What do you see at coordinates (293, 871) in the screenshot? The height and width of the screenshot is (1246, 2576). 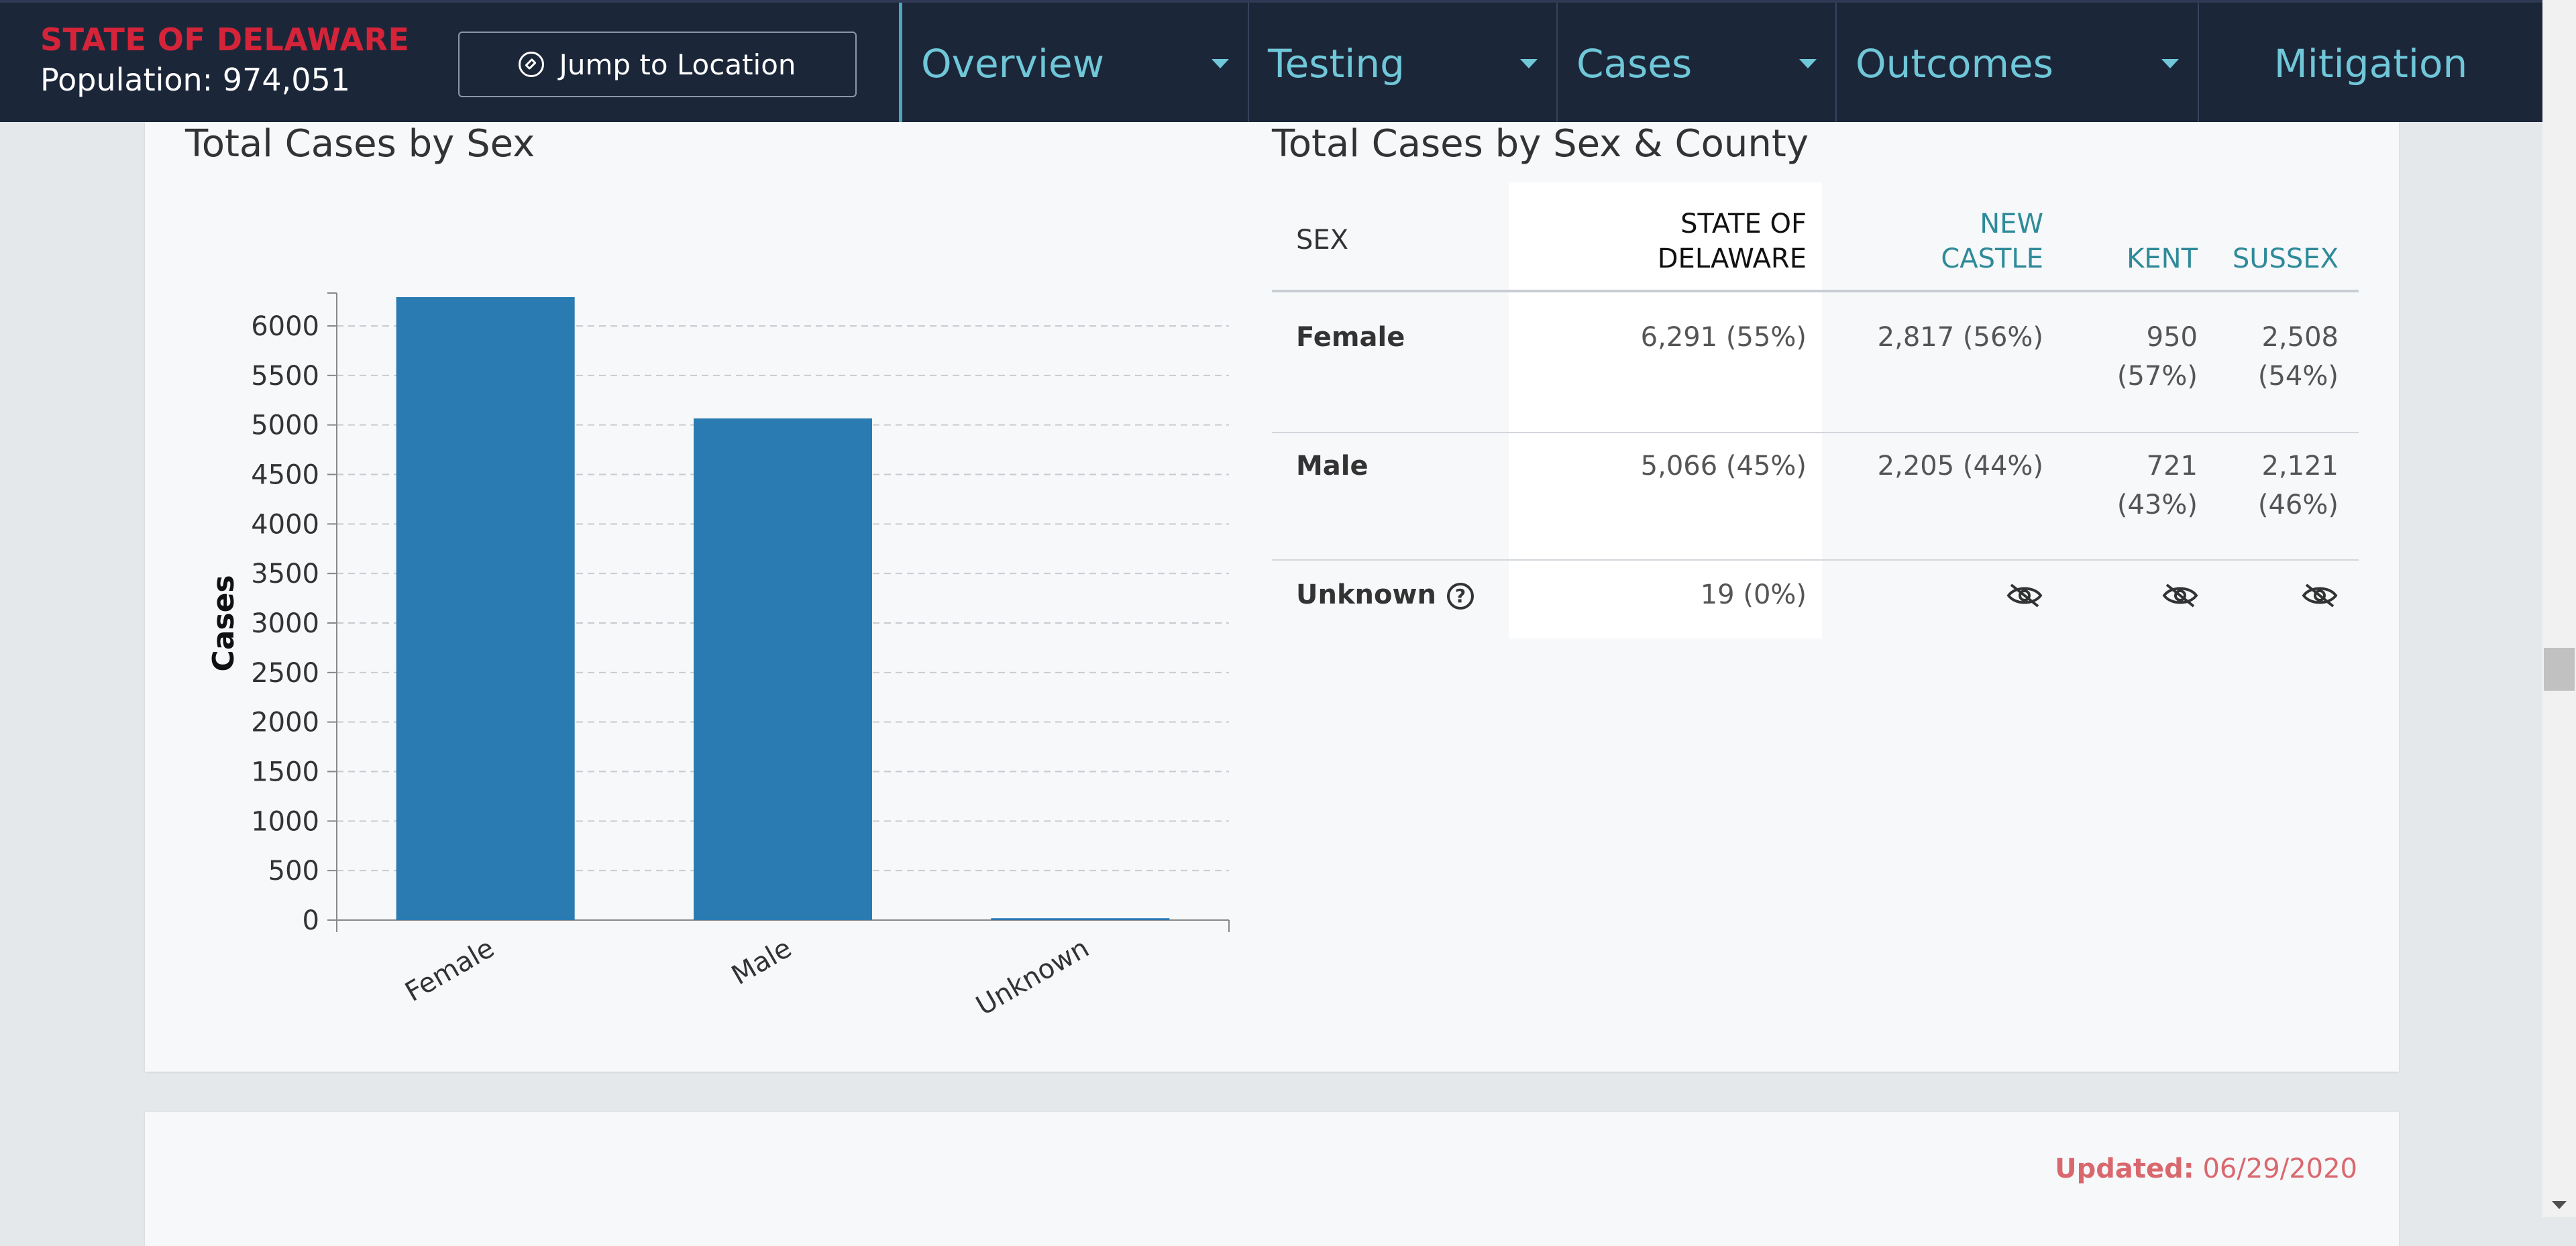 I see `y-tick-label: 500` at bounding box center [293, 871].